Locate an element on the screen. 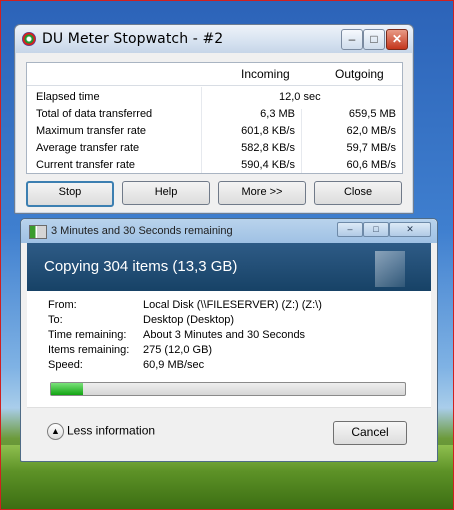 This screenshot has width=454, height=510. du-meter-icon is located at coordinates (29, 39).